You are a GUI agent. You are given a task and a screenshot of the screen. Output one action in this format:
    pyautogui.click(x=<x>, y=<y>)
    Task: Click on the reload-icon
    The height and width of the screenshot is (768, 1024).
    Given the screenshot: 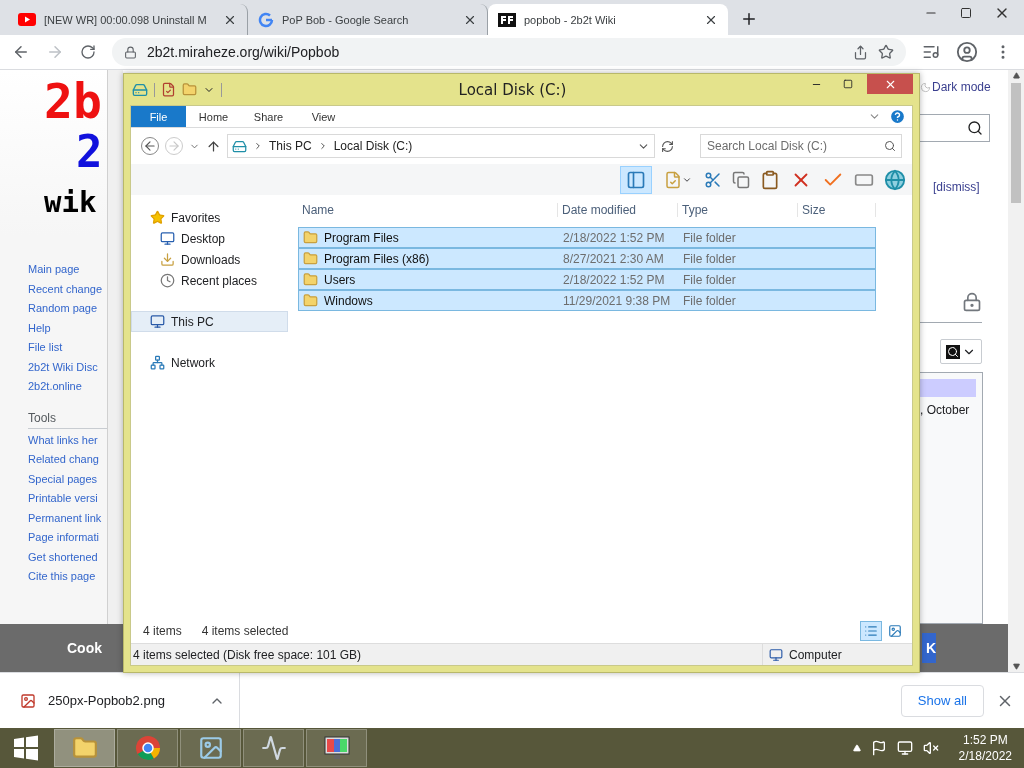 What is the action you would take?
    pyautogui.click(x=88, y=52)
    